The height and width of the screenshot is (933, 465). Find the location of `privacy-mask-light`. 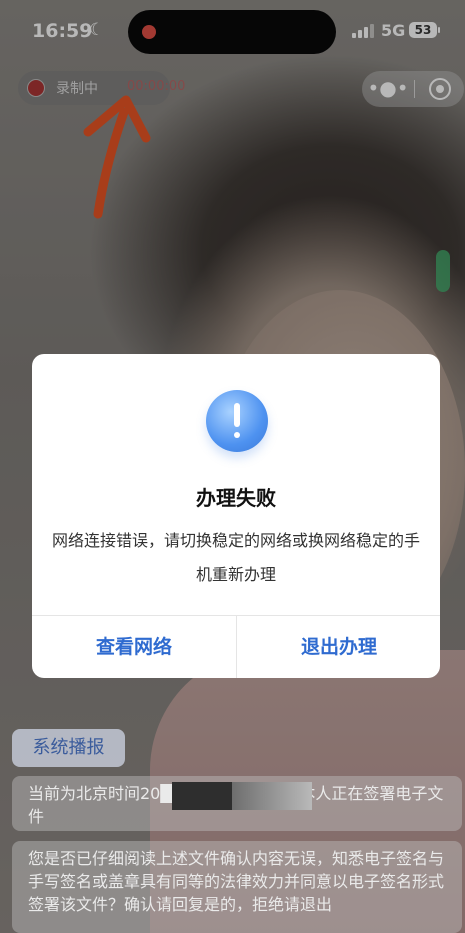

privacy-mask-light is located at coordinates (272, 796).